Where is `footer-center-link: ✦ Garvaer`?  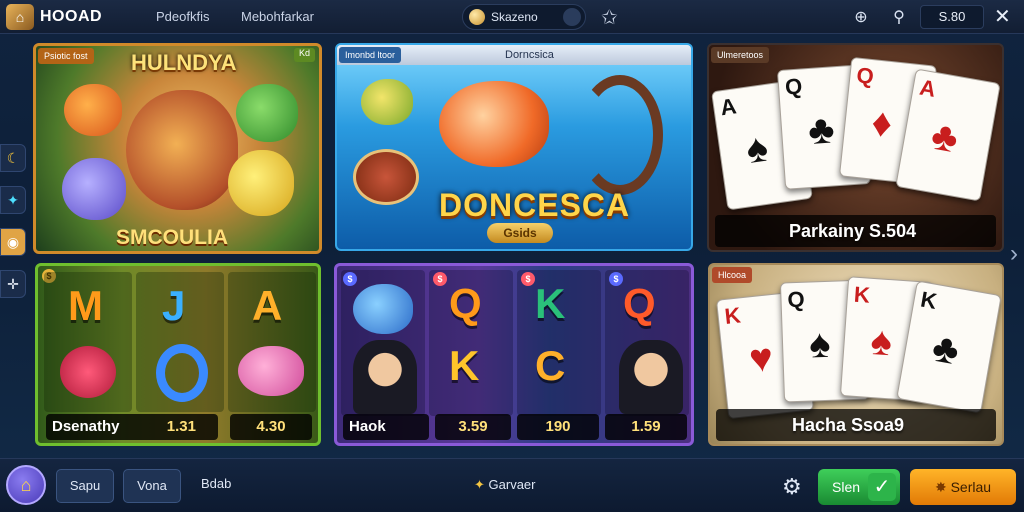
footer-center-link: ✦ Garvaer is located at coordinates (505, 485).